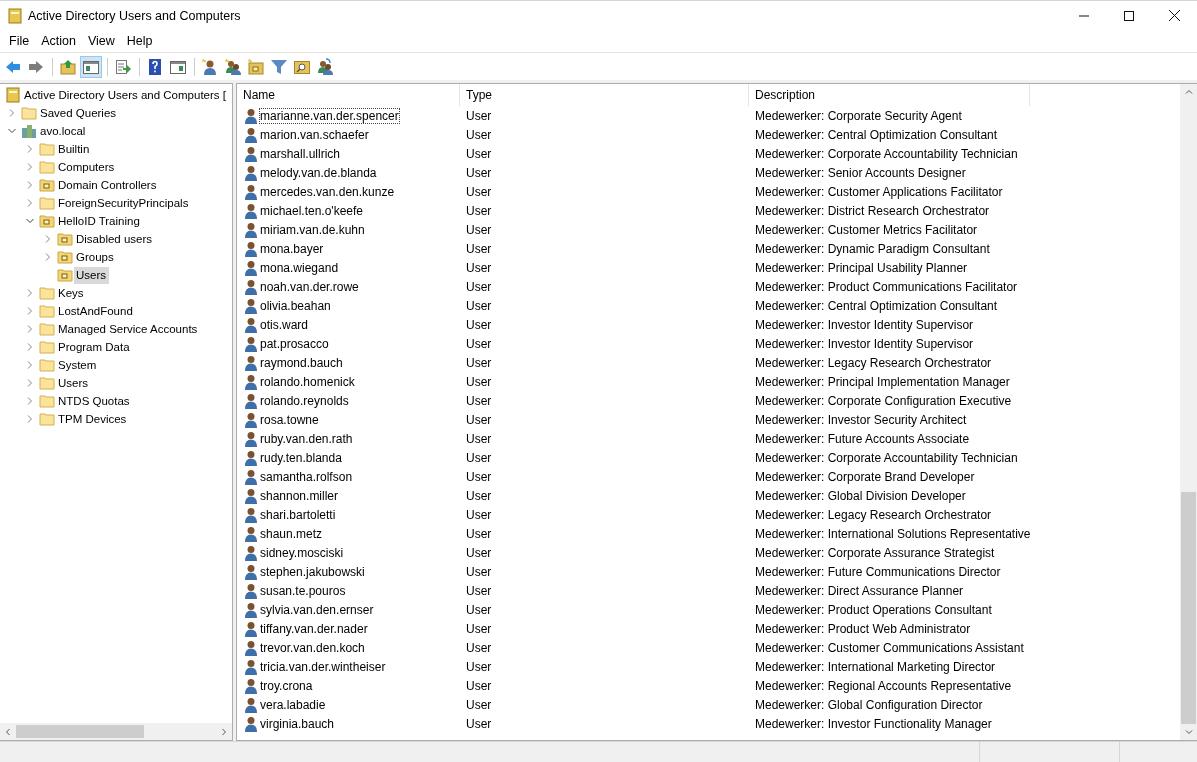 Image resolution: width=1197 pixels, height=762 pixels. Describe the element at coordinates (94, 347) in the screenshot. I see `tree-item: Program Data` at that location.